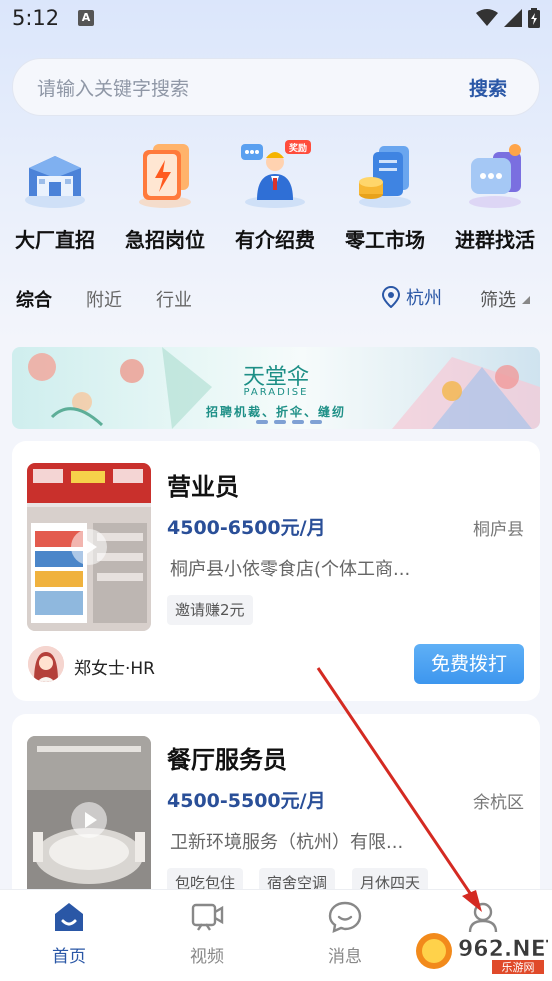 The width and height of the screenshot is (552, 981). Describe the element at coordinates (487, 17) in the screenshot. I see `wifi-icon` at that location.